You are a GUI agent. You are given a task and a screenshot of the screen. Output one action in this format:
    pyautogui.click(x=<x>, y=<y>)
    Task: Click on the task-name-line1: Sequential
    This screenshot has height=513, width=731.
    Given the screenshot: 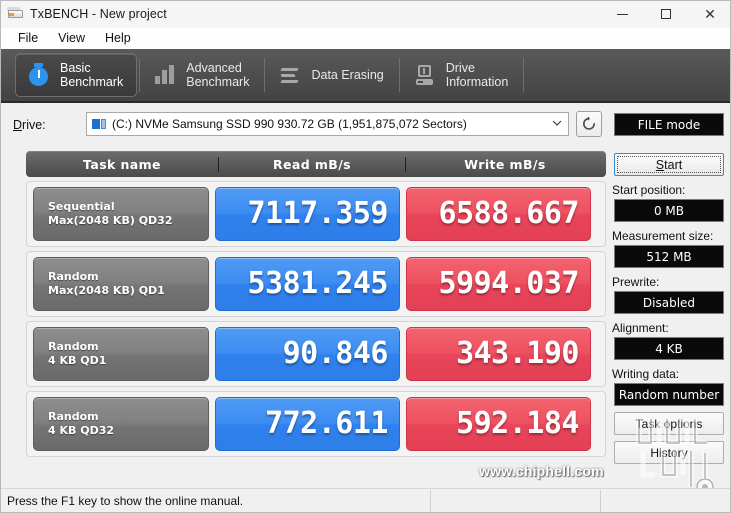 What is the action you would take?
    pyautogui.click(x=81, y=206)
    